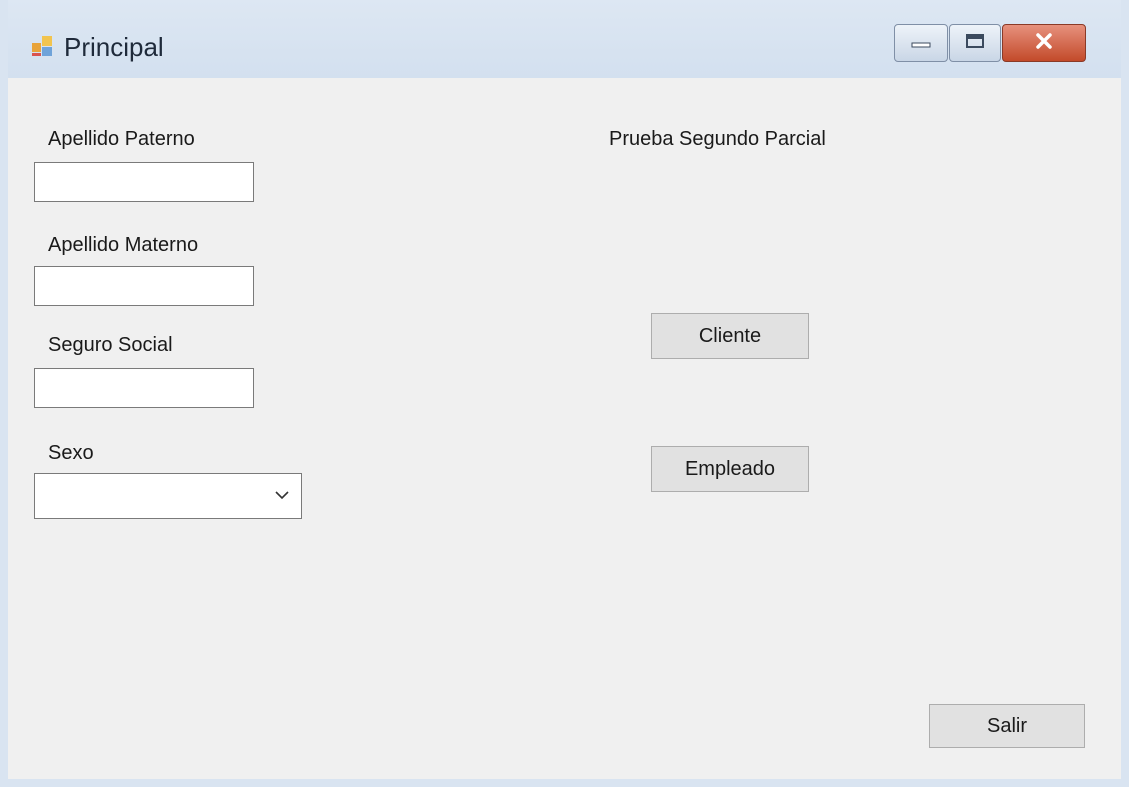  I want to click on chevron-down-icon, so click(282, 495).